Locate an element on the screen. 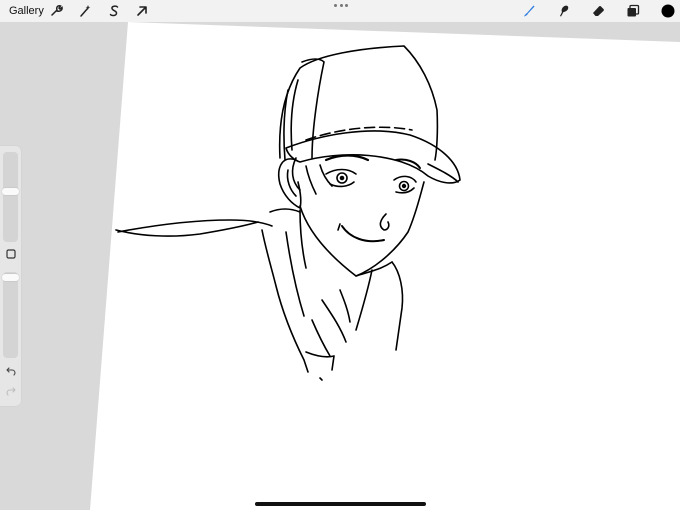 This screenshot has height=510, width=680. brush-size-handle is located at coordinates (10, 191).